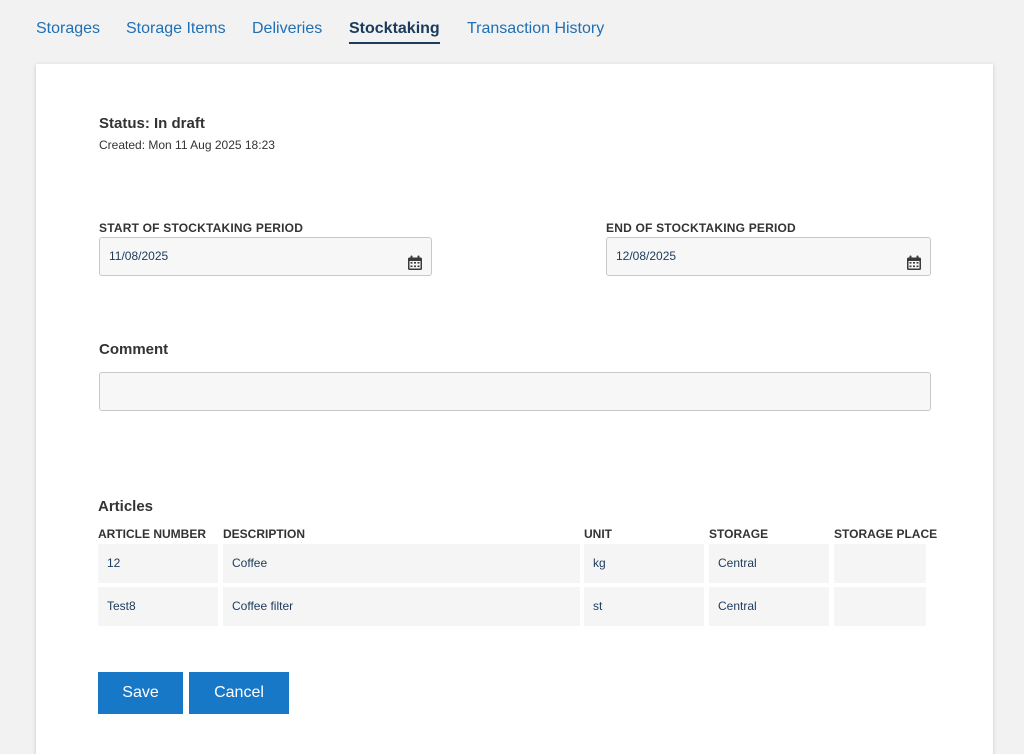 This screenshot has width=1024, height=754. What do you see at coordinates (646, 256) in the screenshot?
I see `end-date-value: 12/08/2025` at bounding box center [646, 256].